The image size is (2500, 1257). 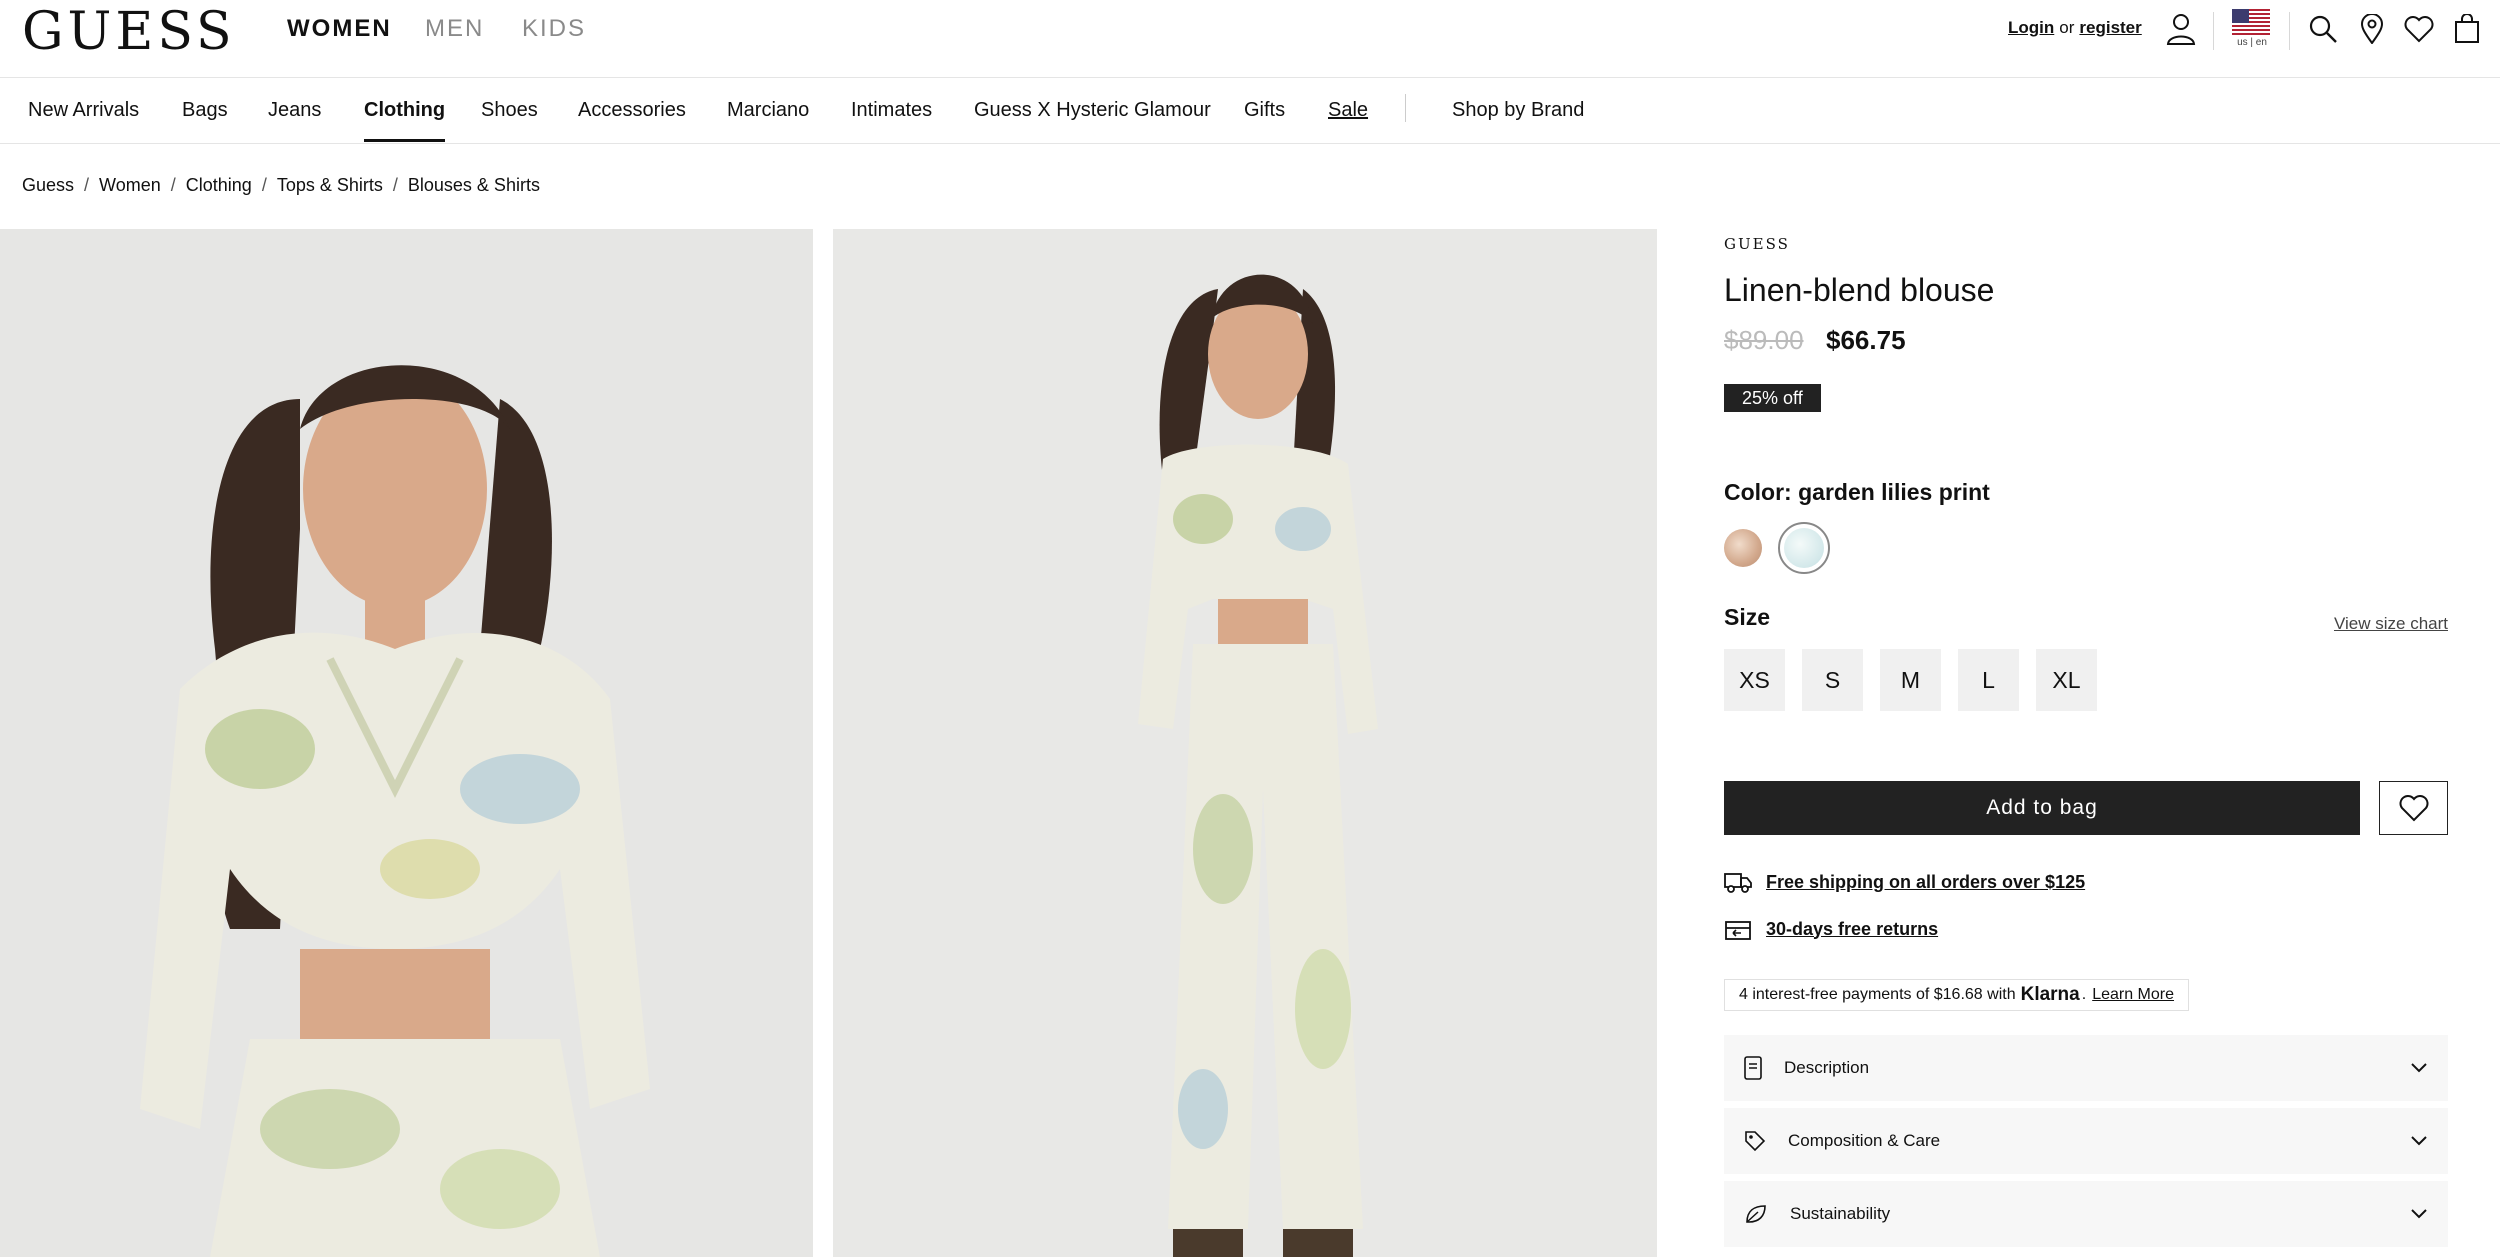 What do you see at coordinates (1092, 120) in the screenshot?
I see `nav-guess-x-hysteric-glamour: Guess X Hysteric Glamour` at bounding box center [1092, 120].